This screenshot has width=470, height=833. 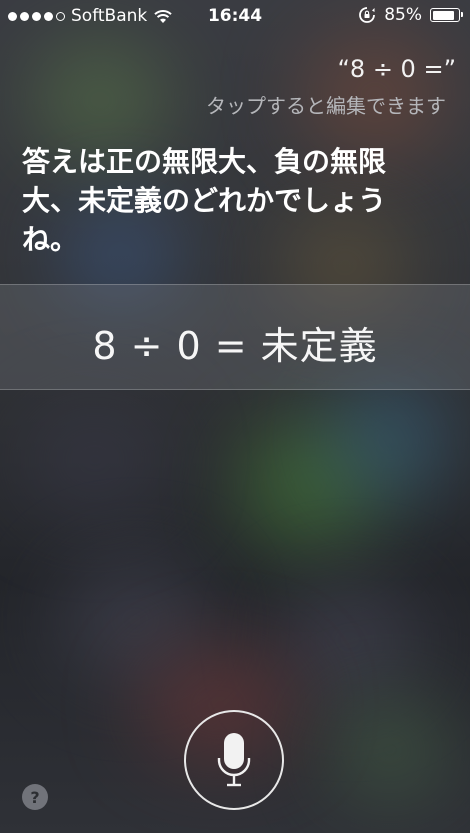 I want to click on status-bar: SoftBank 16:44 85%, so click(x=235, y=17).